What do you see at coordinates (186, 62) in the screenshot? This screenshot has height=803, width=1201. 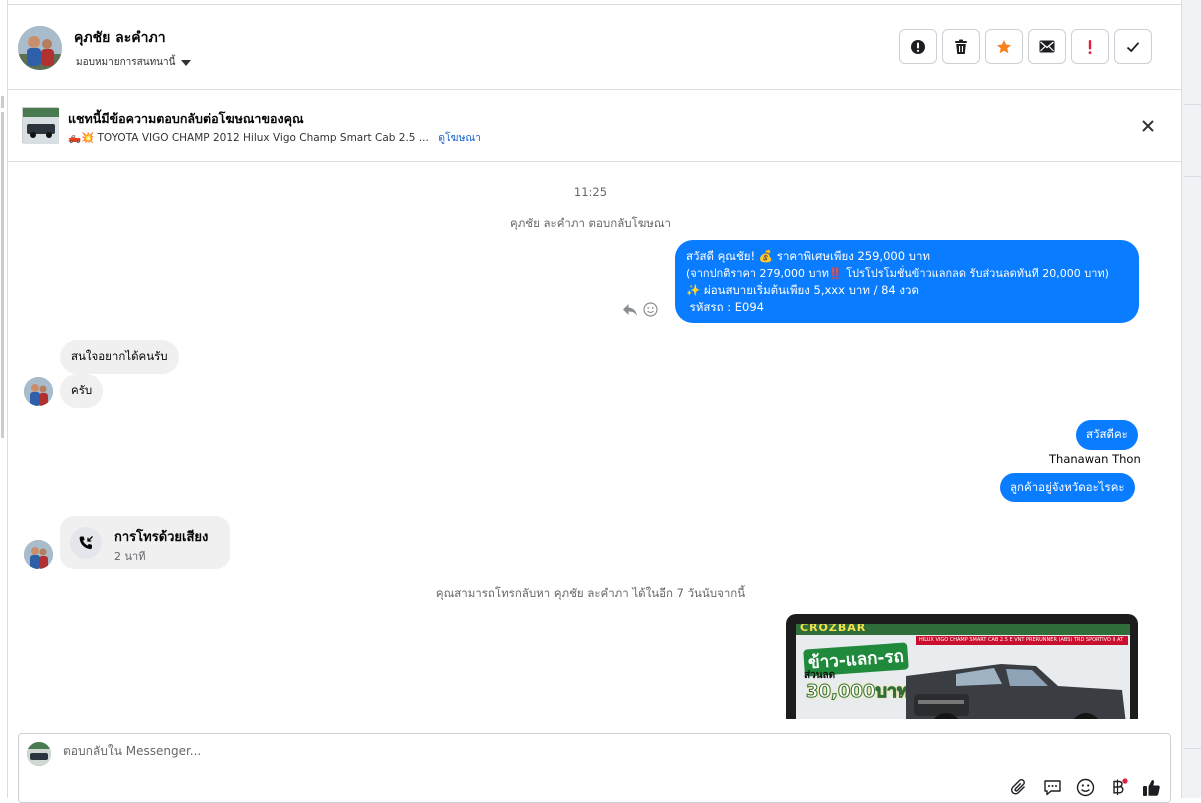 I see `caret-down-icon` at bounding box center [186, 62].